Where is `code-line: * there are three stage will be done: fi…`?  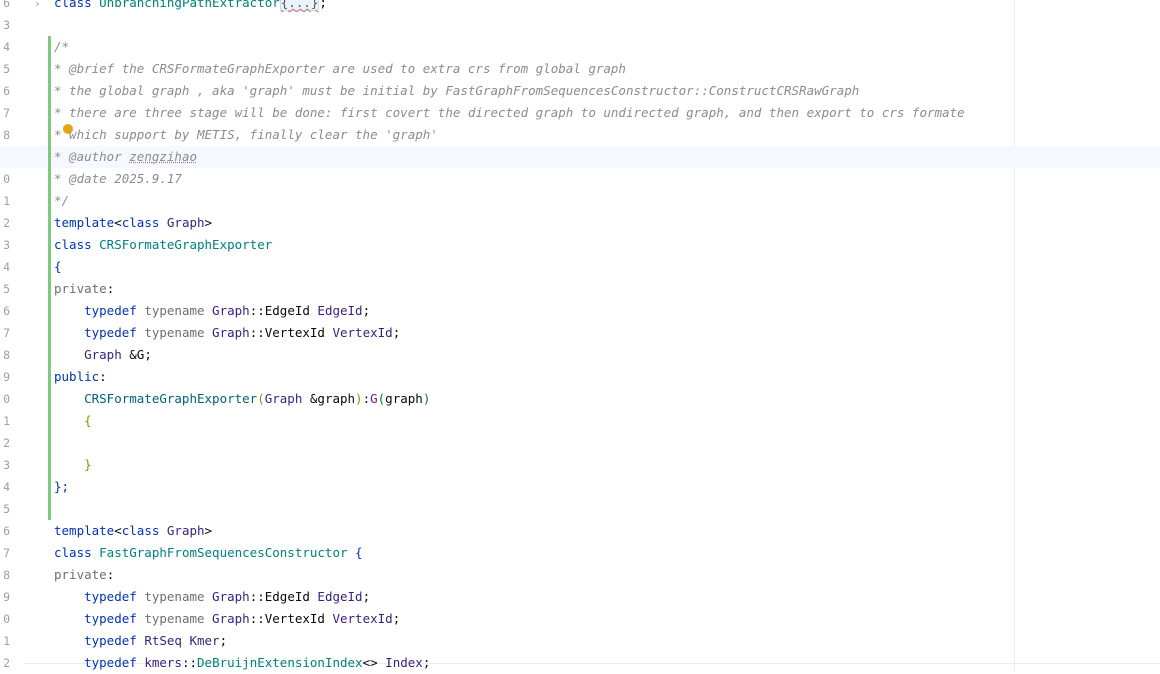 code-line: * there are three stage will be done: fi… is located at coordinates (509, 113).